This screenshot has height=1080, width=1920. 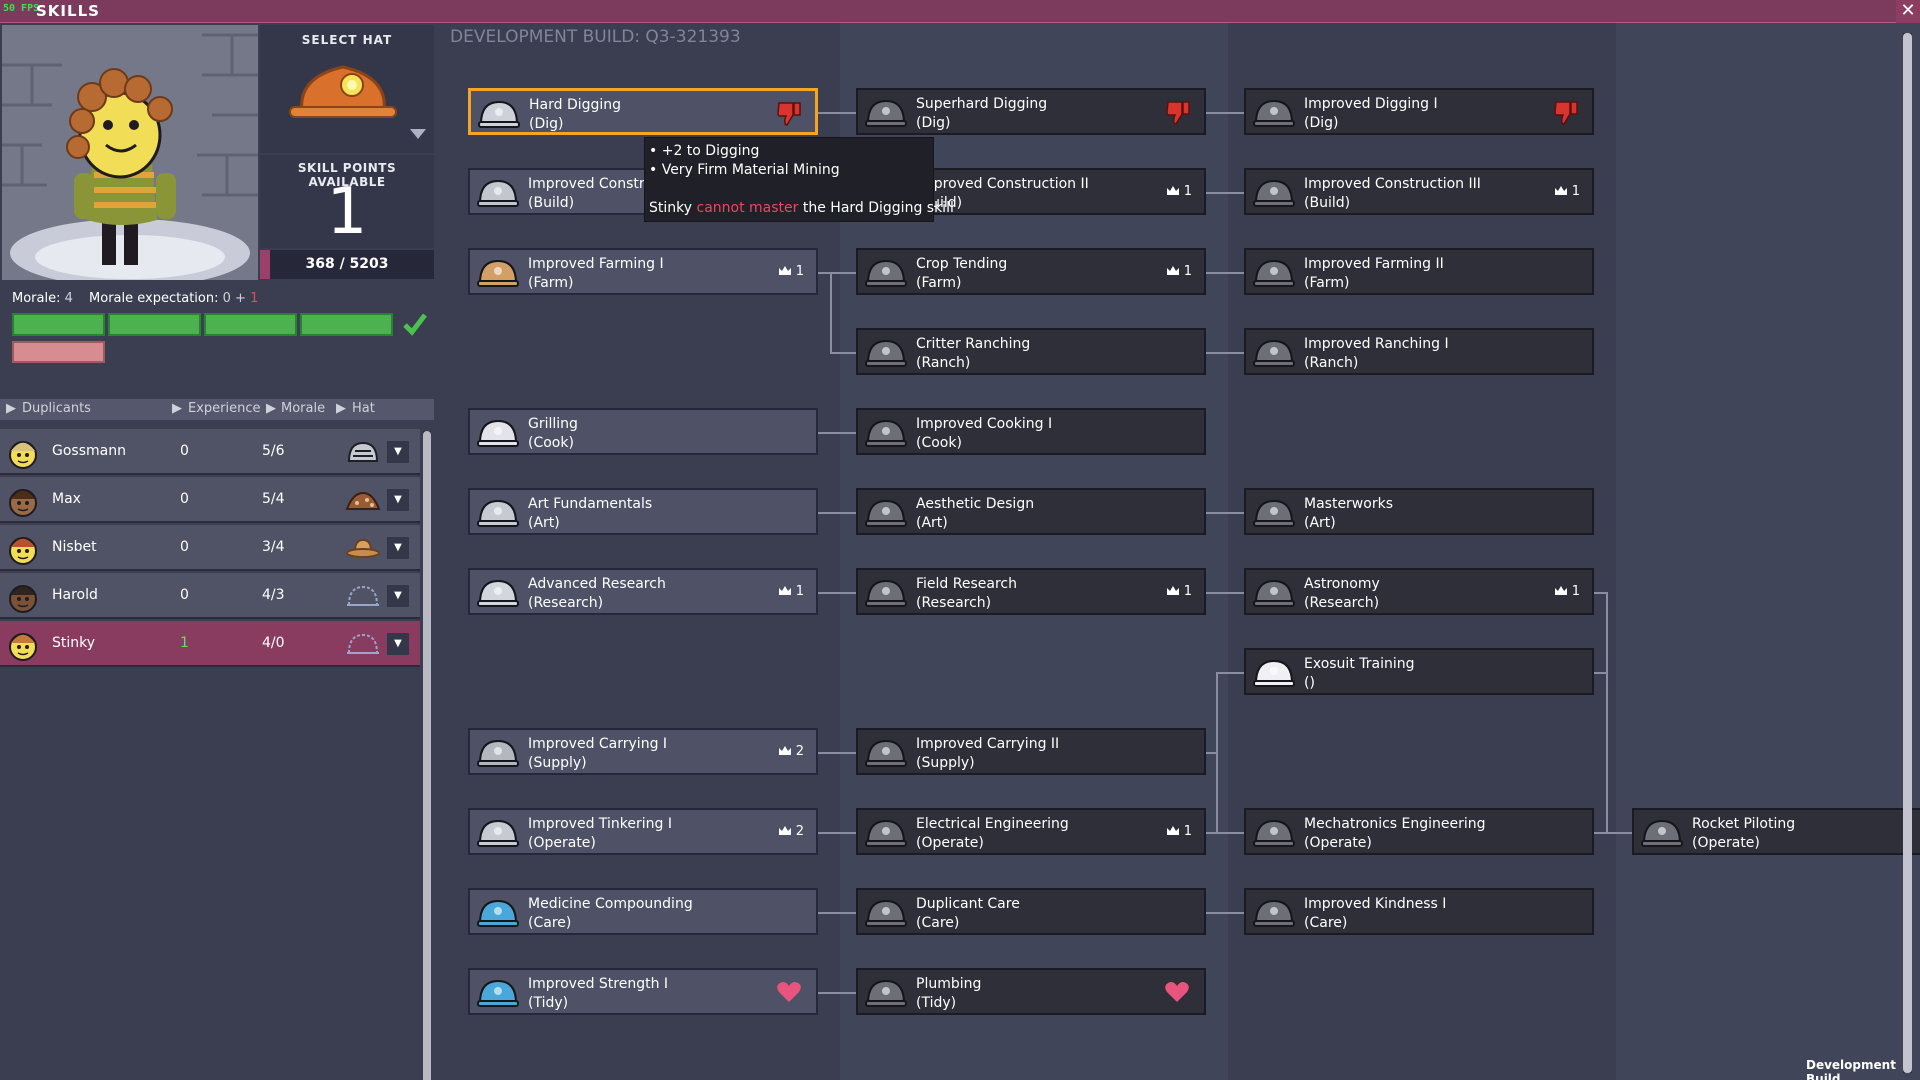 What do you see at coordinates (1374, 264) in the screenshot?
I see `skill-name: Improved Farming II` at bounding box center [1374, 264].